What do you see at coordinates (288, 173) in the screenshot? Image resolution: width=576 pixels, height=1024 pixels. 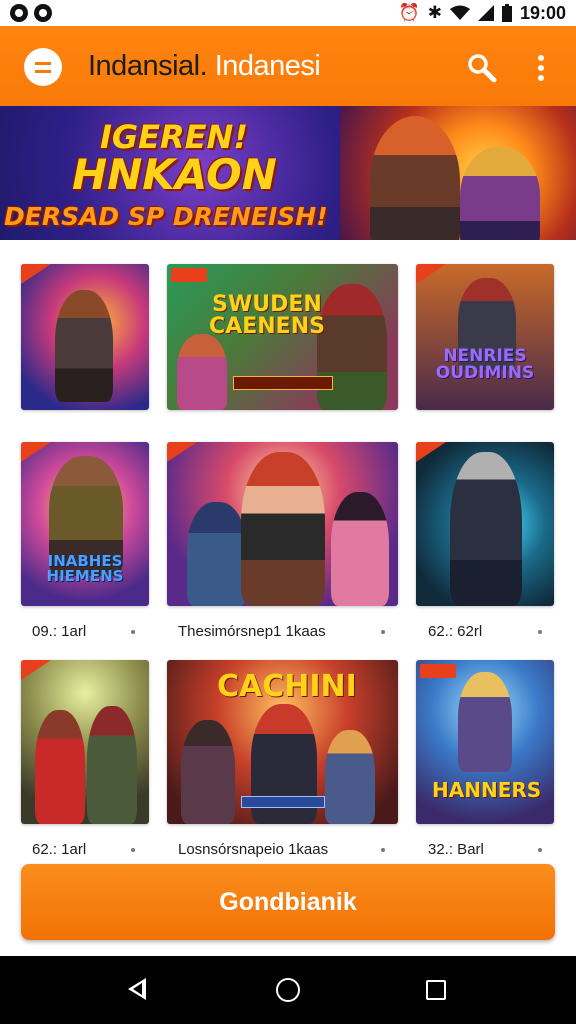 I see `promo-banner: IGEREN! HNKAON DERSAD SP DRENEISH!` at bounding box center [288, 173].